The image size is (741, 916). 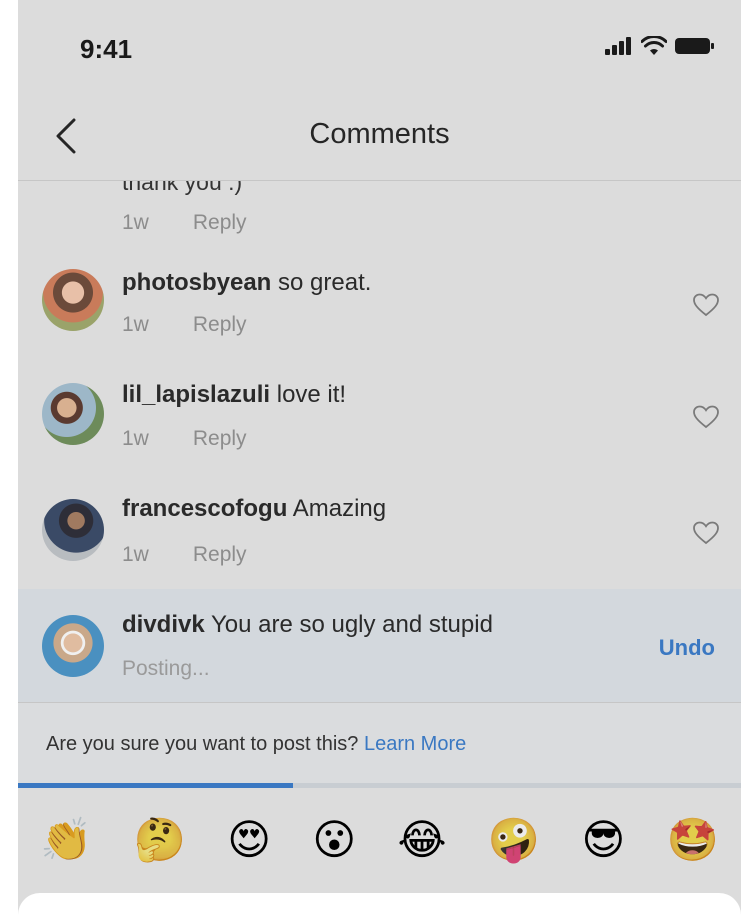 What do you see at coordinates (514, 840) in the screenshot?
I see `zany-face-emoji: 🤪` at bounding box center [514, 840].